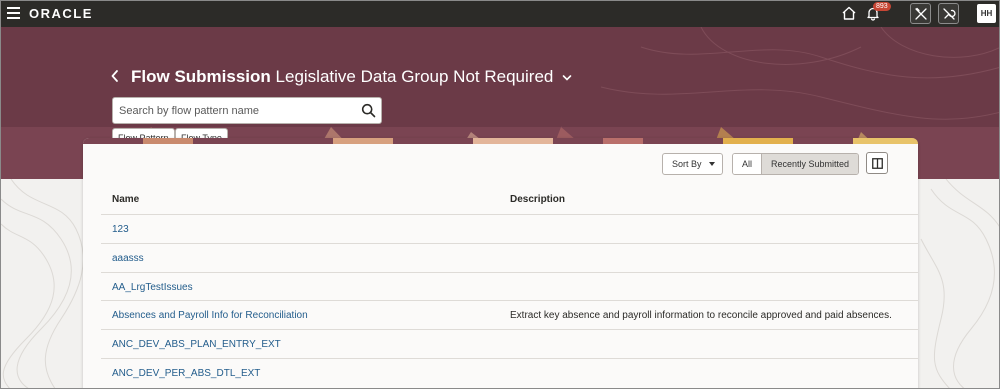  Describe the element at coordinates (414, 76) in the screenshot. I see `page-title-ldg: Legislative Data Group Not Required` at that location.